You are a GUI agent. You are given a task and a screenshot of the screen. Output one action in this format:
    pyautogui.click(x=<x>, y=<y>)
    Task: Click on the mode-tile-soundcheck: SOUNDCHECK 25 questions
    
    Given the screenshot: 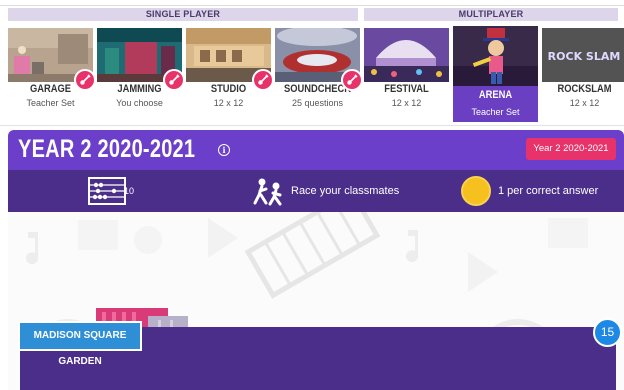 What is the action you would take?
    pyautogui.click(x=319, y=76)
    